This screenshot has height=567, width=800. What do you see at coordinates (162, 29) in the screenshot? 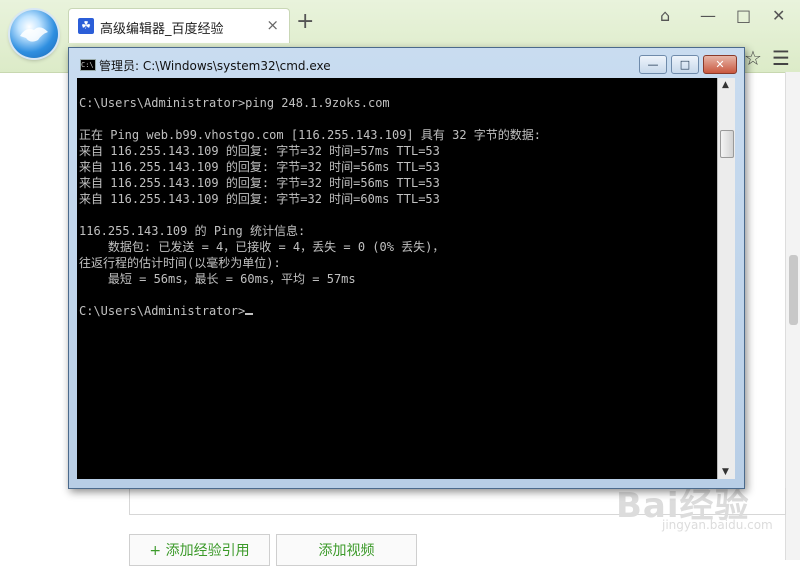
I see `tab-title: 高级编辑器_百度经验` at bounding box center [162, 29].